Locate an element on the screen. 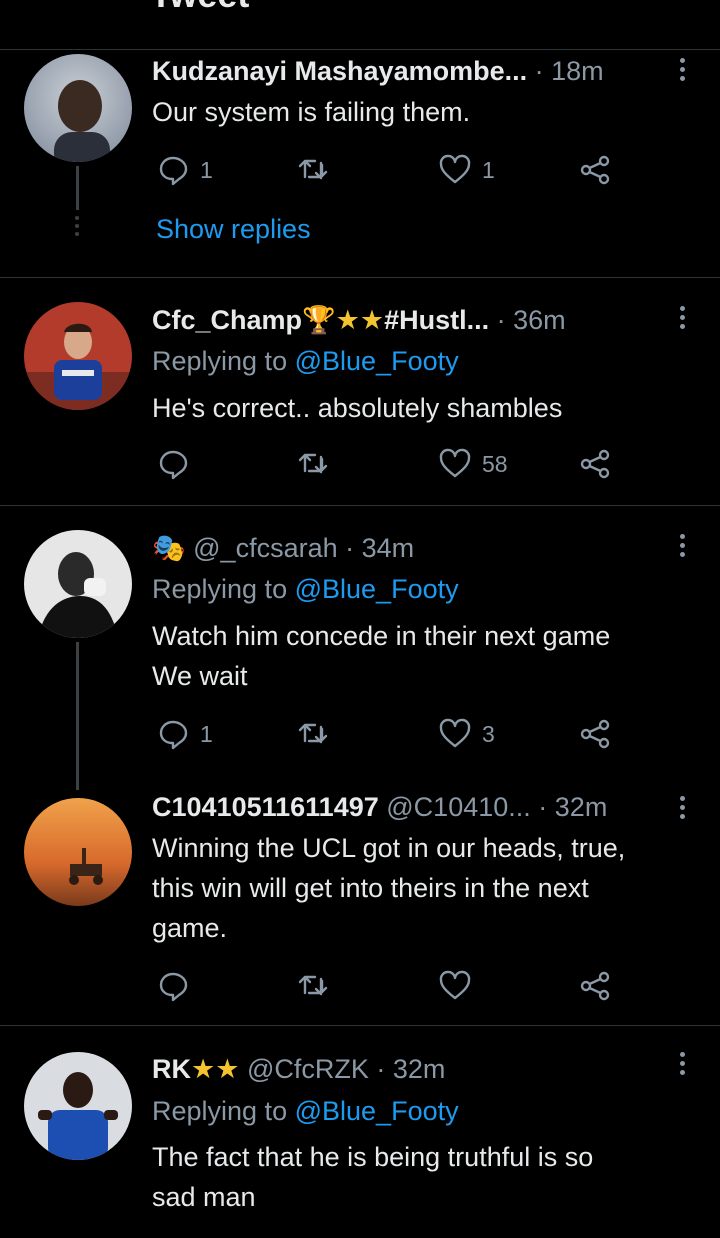  tweet-header: Cfc_Champ🏆★★#Hustl... · 36m is located at coordinates (424, 322).